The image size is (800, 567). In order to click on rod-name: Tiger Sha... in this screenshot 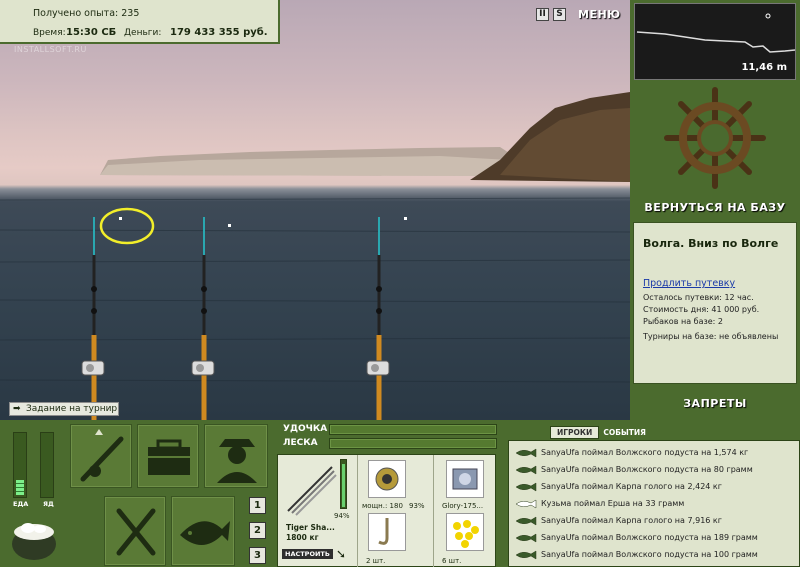, I will do `click(310, 527)`.